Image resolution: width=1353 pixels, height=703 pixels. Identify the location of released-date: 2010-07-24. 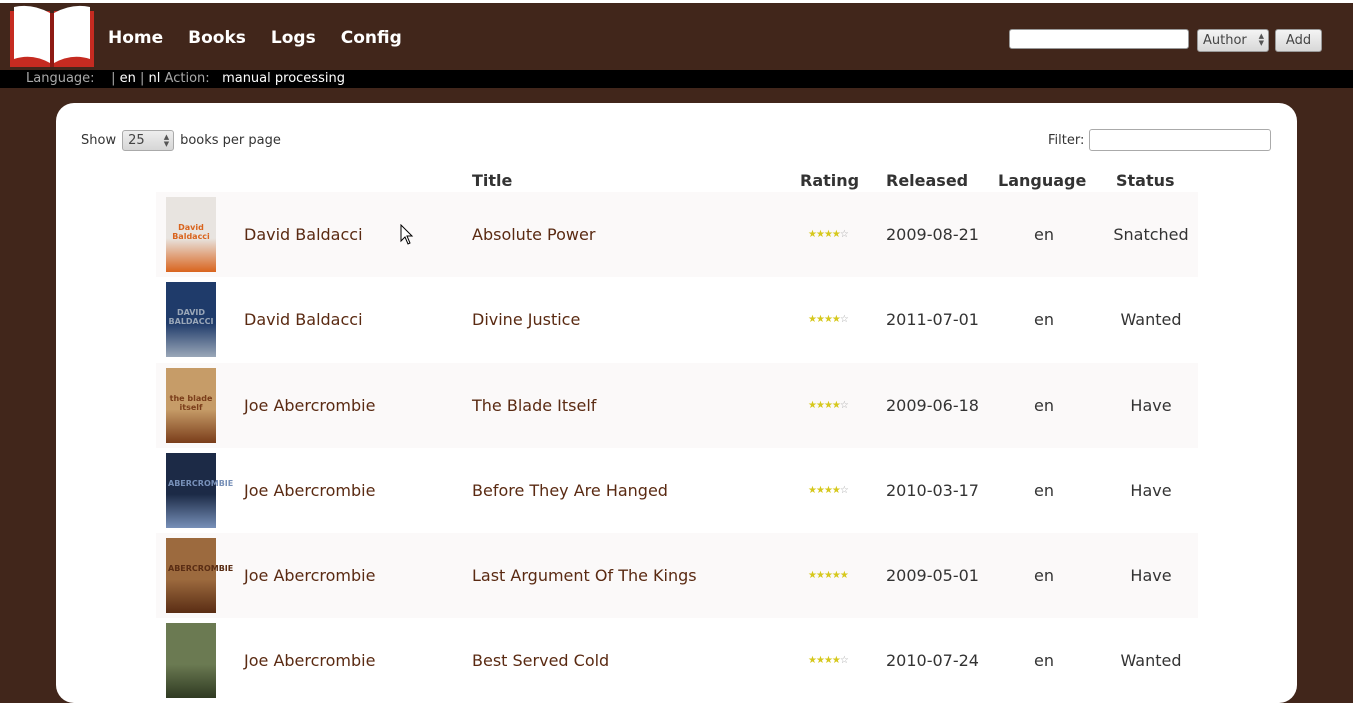
(932, 660).